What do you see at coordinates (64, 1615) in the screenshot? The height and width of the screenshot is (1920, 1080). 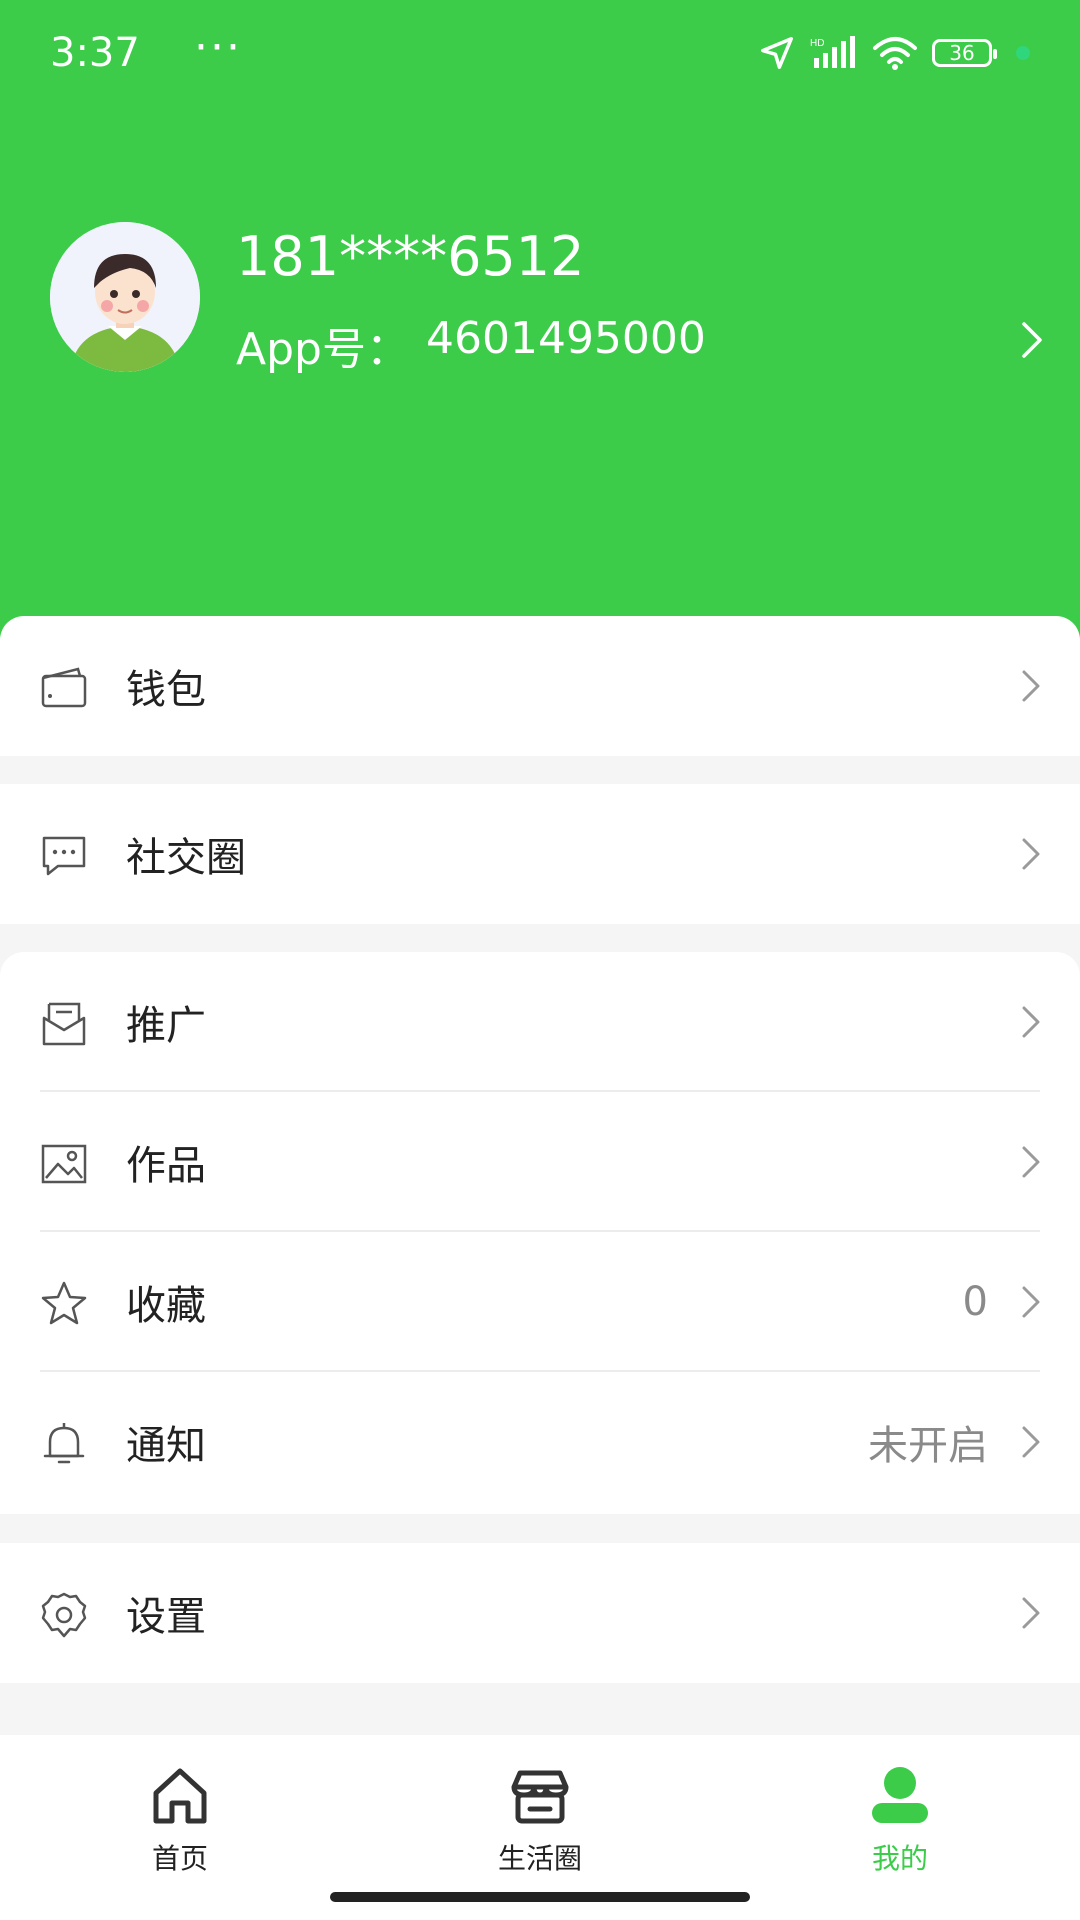 I see `gear-icon` at bounding box center [64, 1615].